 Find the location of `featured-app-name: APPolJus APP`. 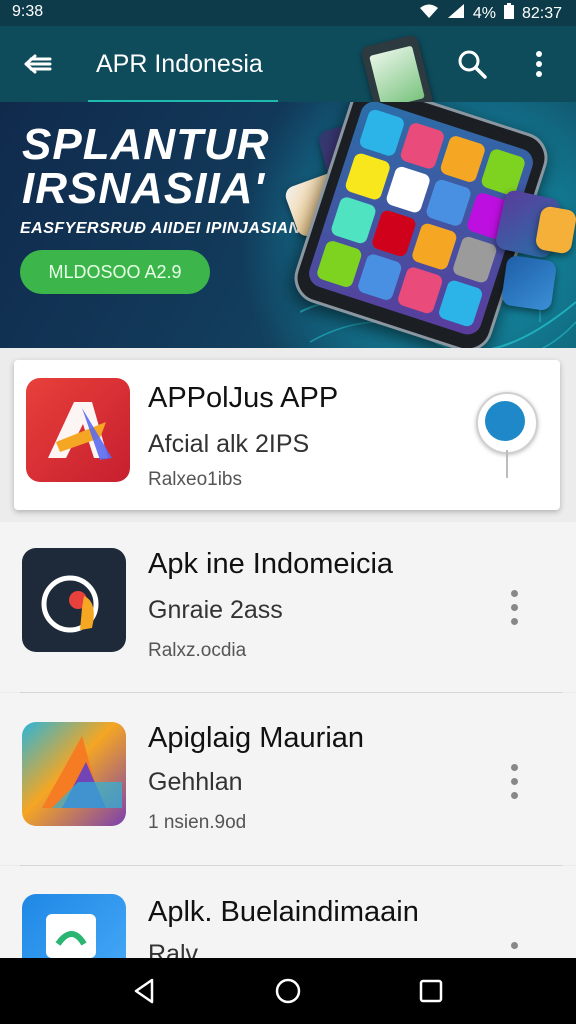

featured-app-name: APPolJus APP is located at coordinates (243, 398).